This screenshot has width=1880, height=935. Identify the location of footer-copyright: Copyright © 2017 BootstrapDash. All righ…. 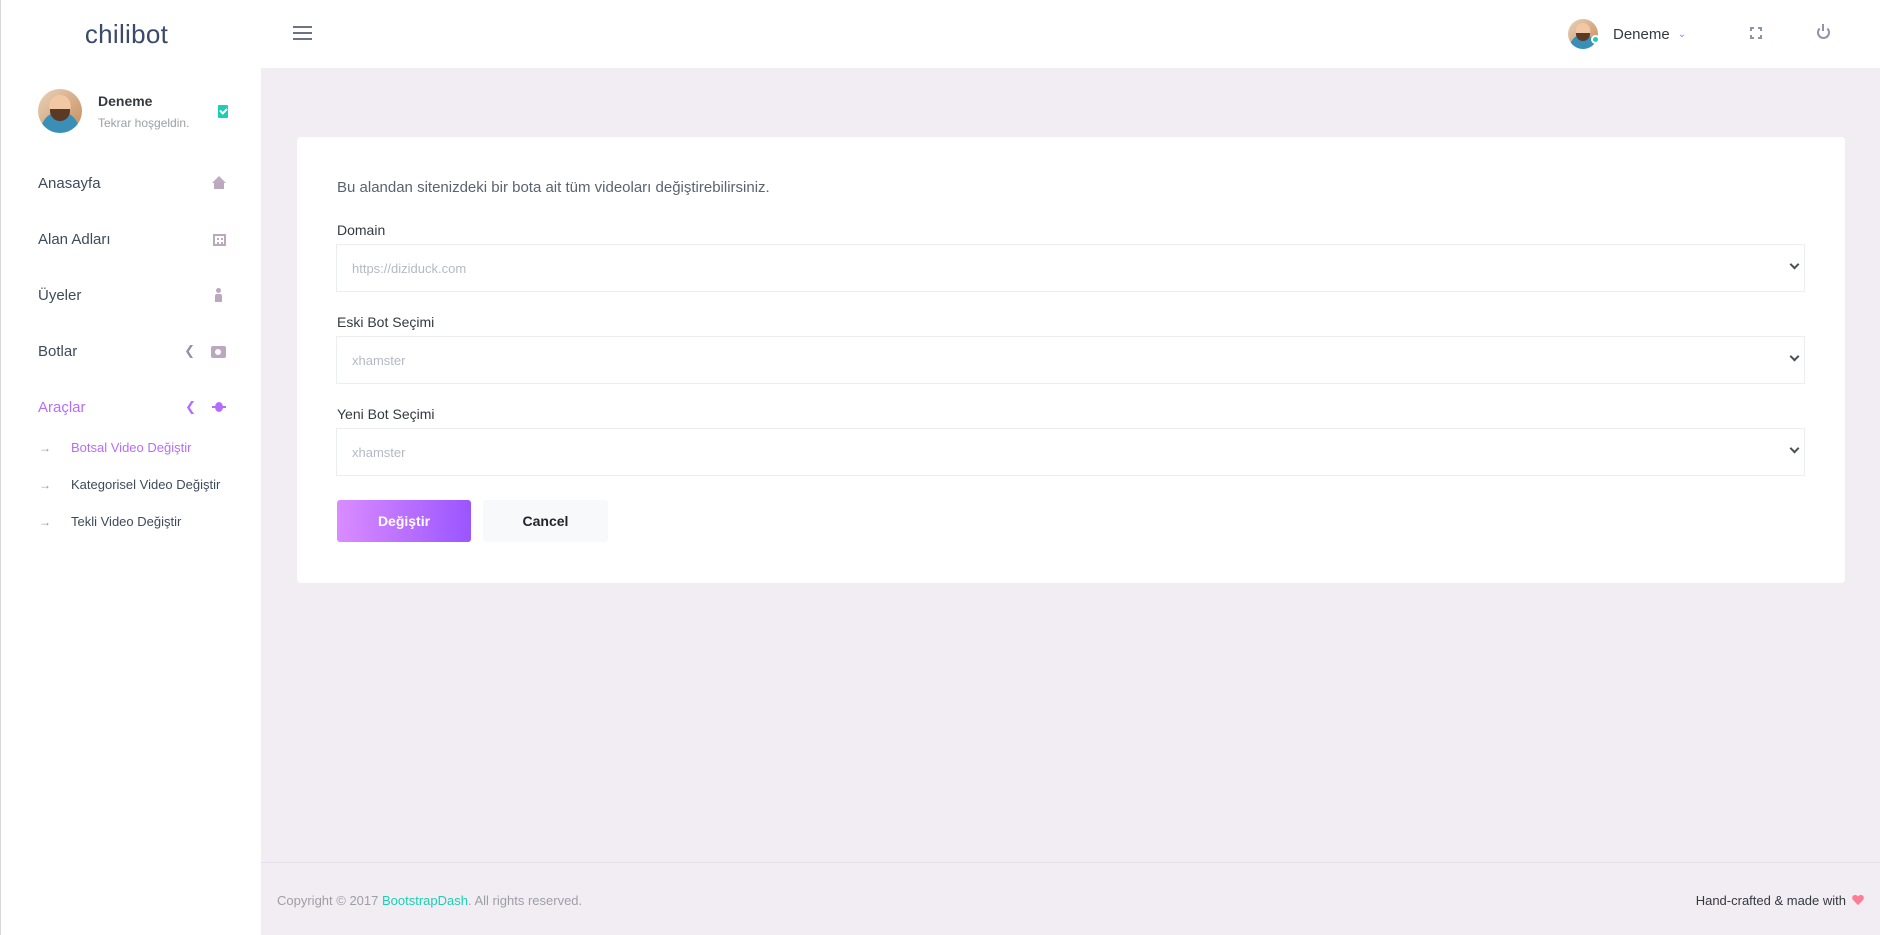
(429, 900).